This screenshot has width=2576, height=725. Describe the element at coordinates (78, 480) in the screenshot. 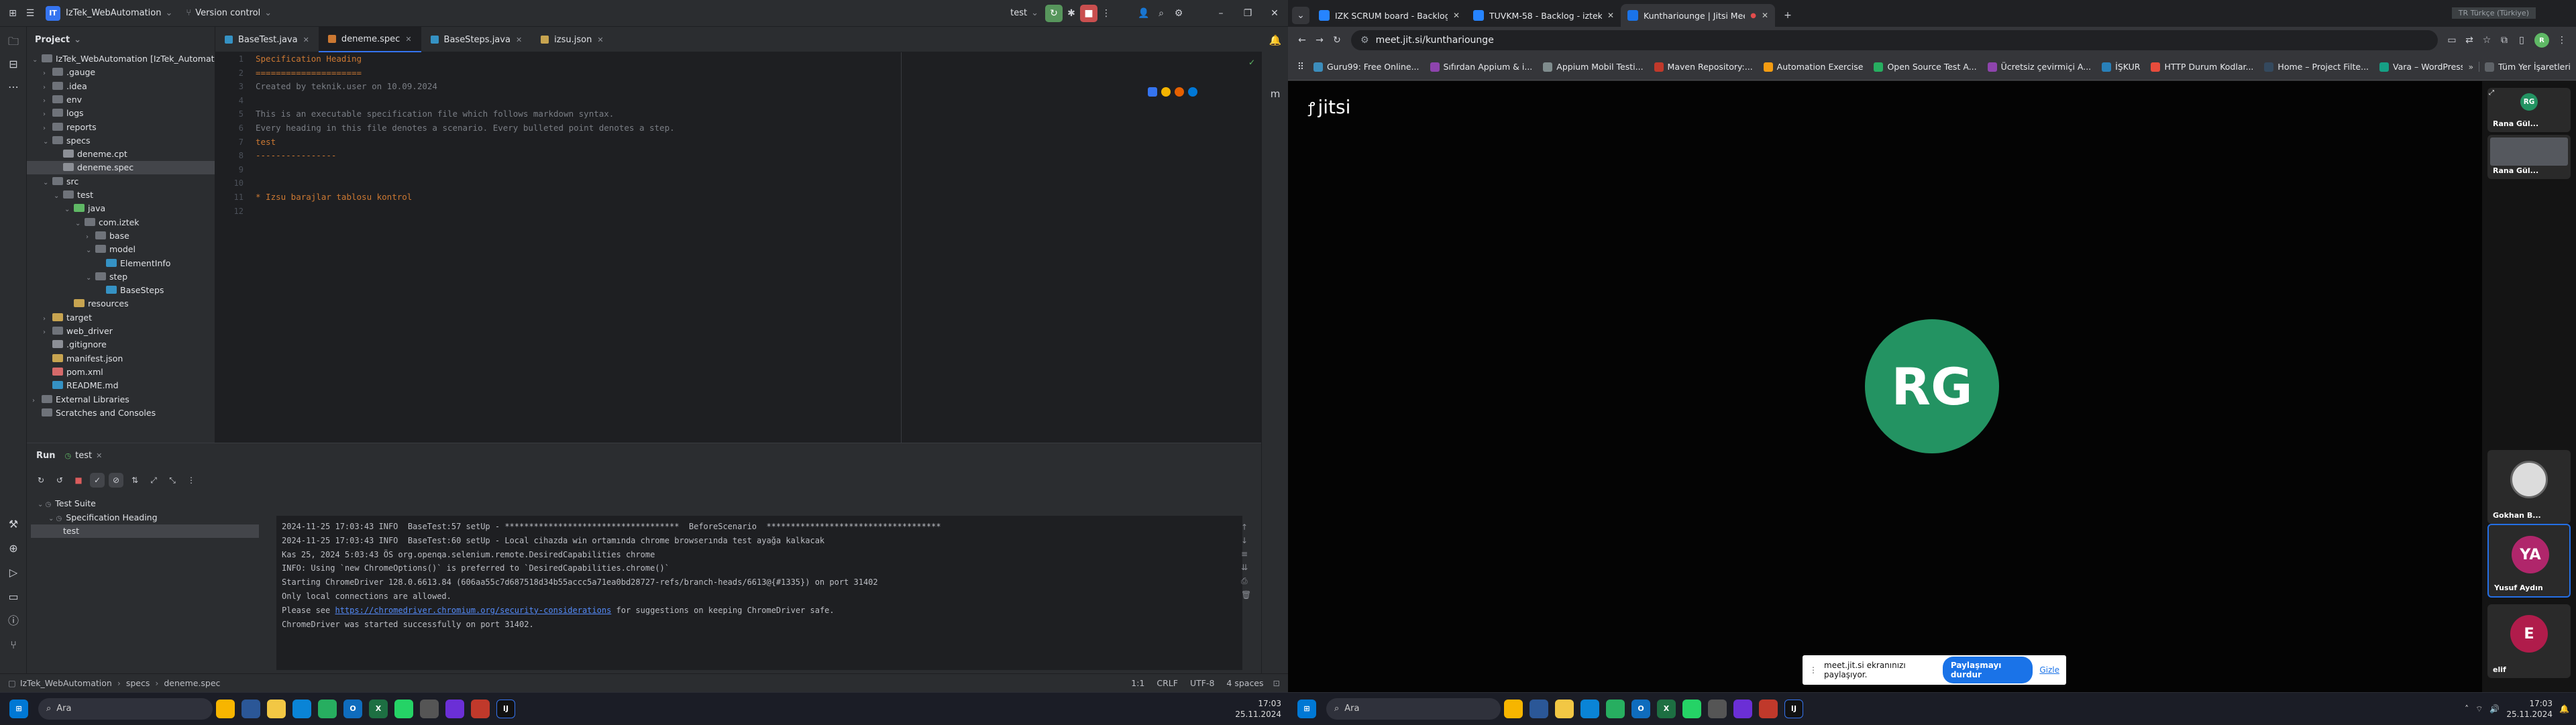

I see `stop-icon: ■` at that location.